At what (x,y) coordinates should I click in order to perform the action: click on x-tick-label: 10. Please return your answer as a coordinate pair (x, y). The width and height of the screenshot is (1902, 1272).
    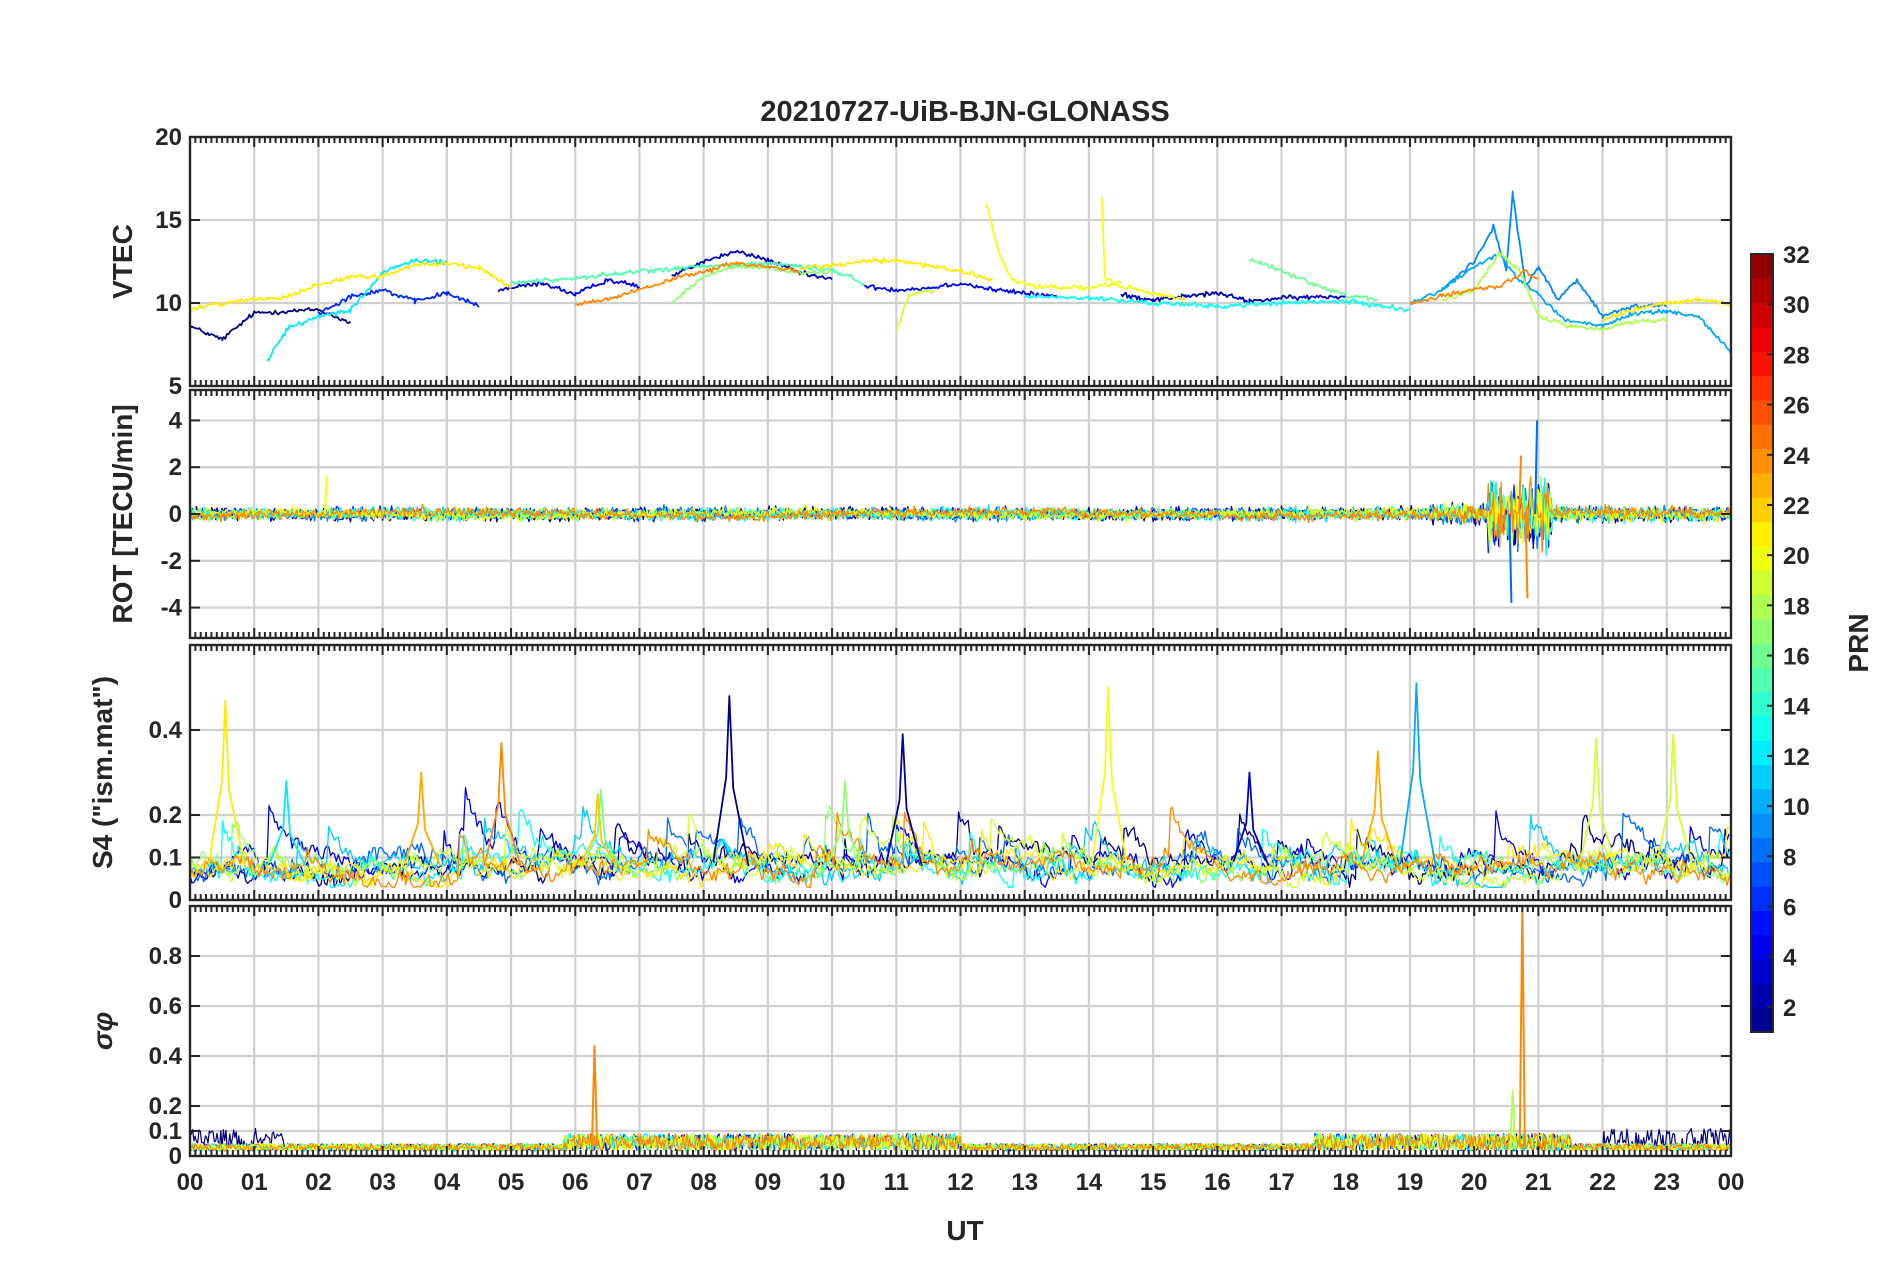
    Looking at the image, I should click on (832, 1182).